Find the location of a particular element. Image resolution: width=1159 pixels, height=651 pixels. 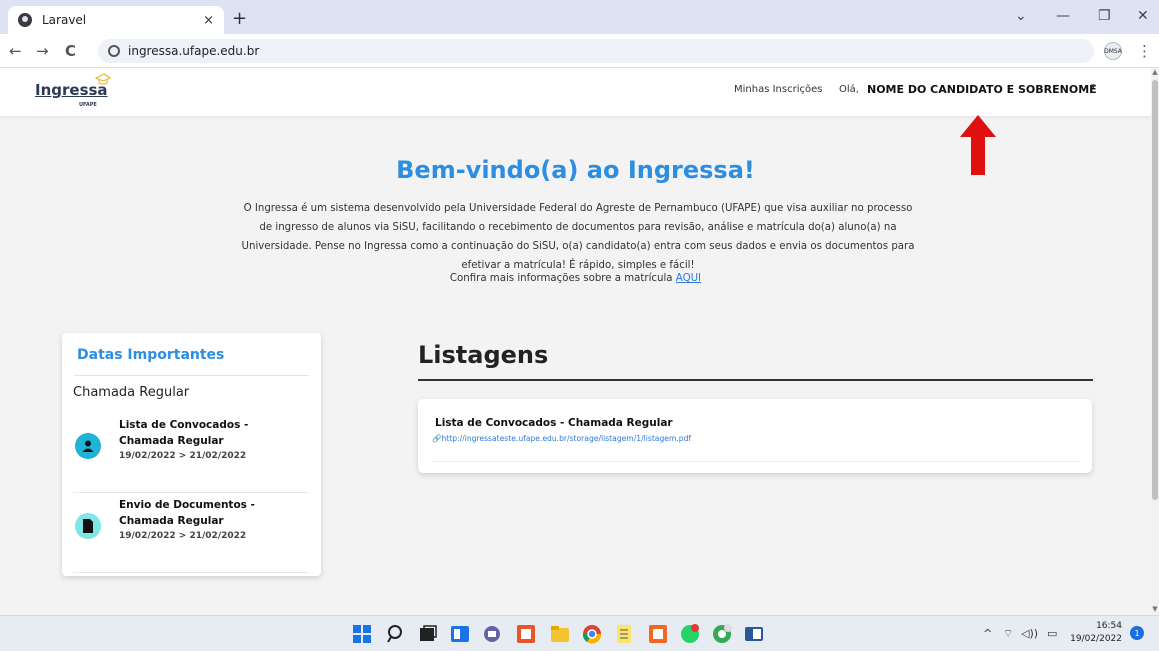

ingressa-logo: Ingressa UFAPE is located at coordinates (73, 90).